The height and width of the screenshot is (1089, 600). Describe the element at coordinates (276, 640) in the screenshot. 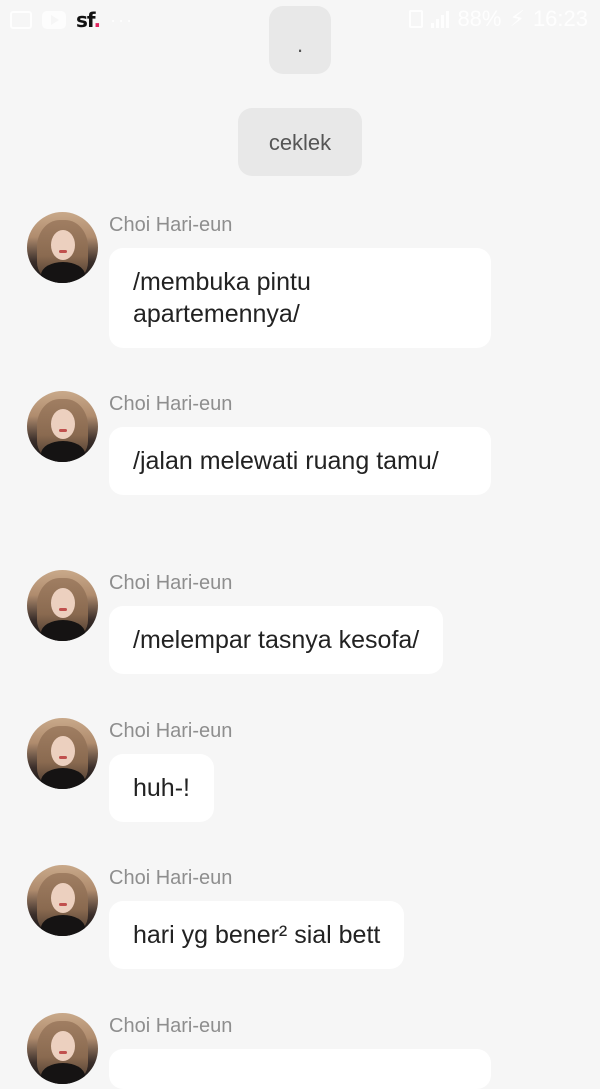

I see `message-bubble: /melempar tasnya kesofa/` at that location.